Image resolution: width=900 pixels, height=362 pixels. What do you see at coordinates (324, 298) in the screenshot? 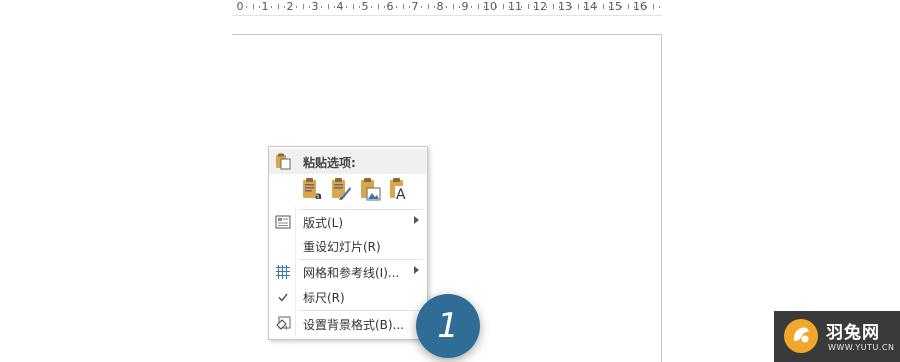
I see `menu-item-label: 标尺(R)` at bounding box center [324, 298].